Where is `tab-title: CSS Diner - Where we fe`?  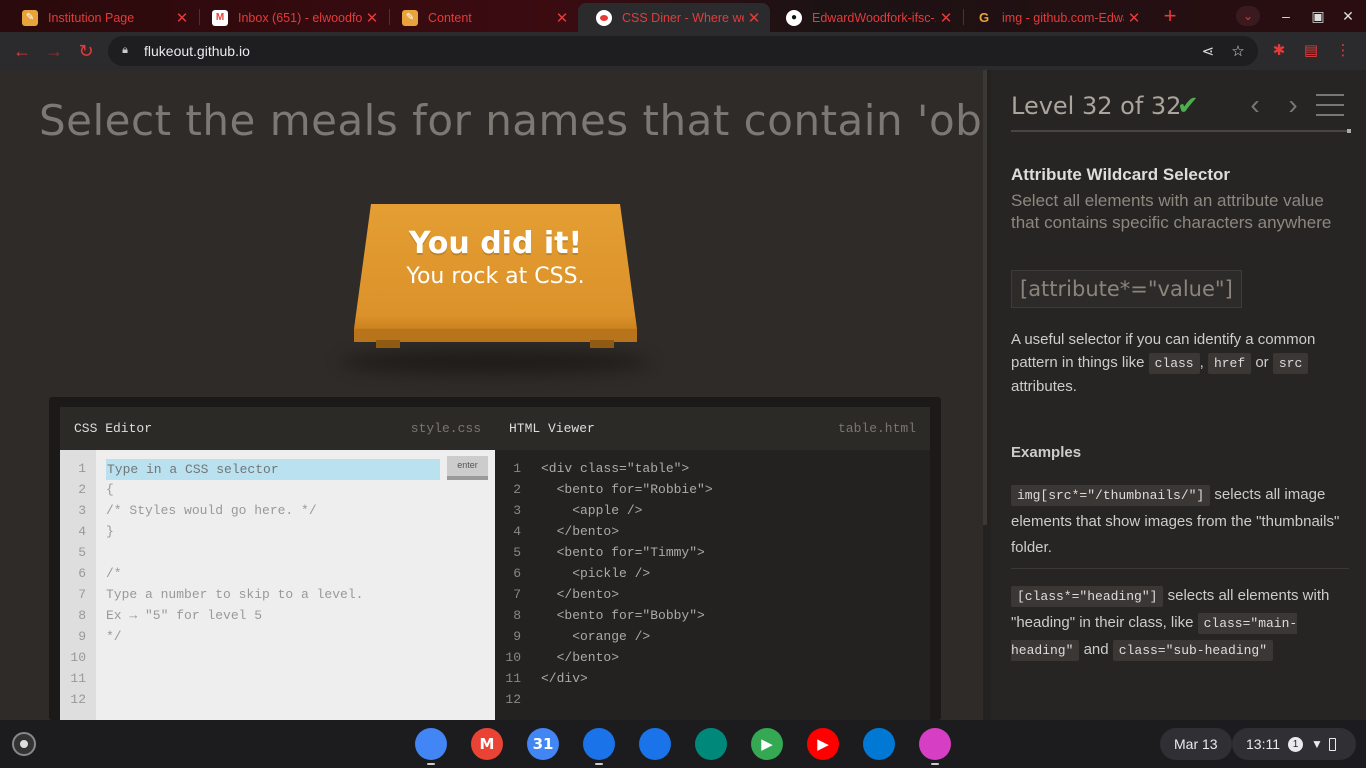
tab-title: CSS Diner - Where we fe is located at coordinates (683, 17).